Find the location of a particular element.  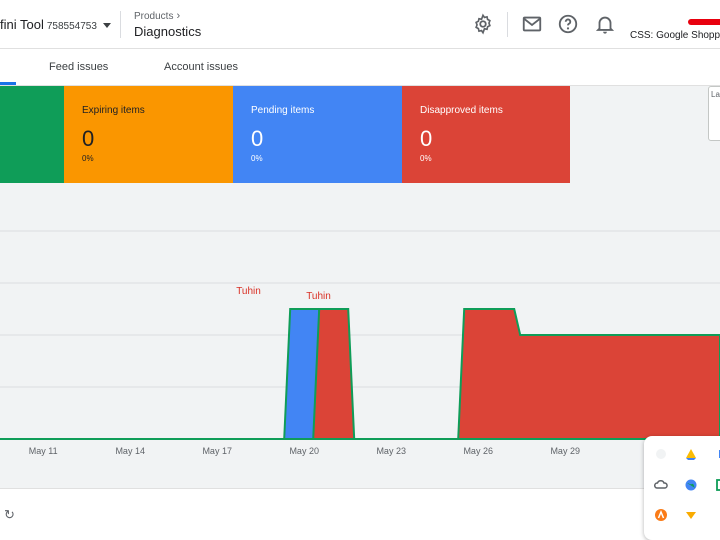

x-tick-label: May 14 is located at coordinates (130, 451).